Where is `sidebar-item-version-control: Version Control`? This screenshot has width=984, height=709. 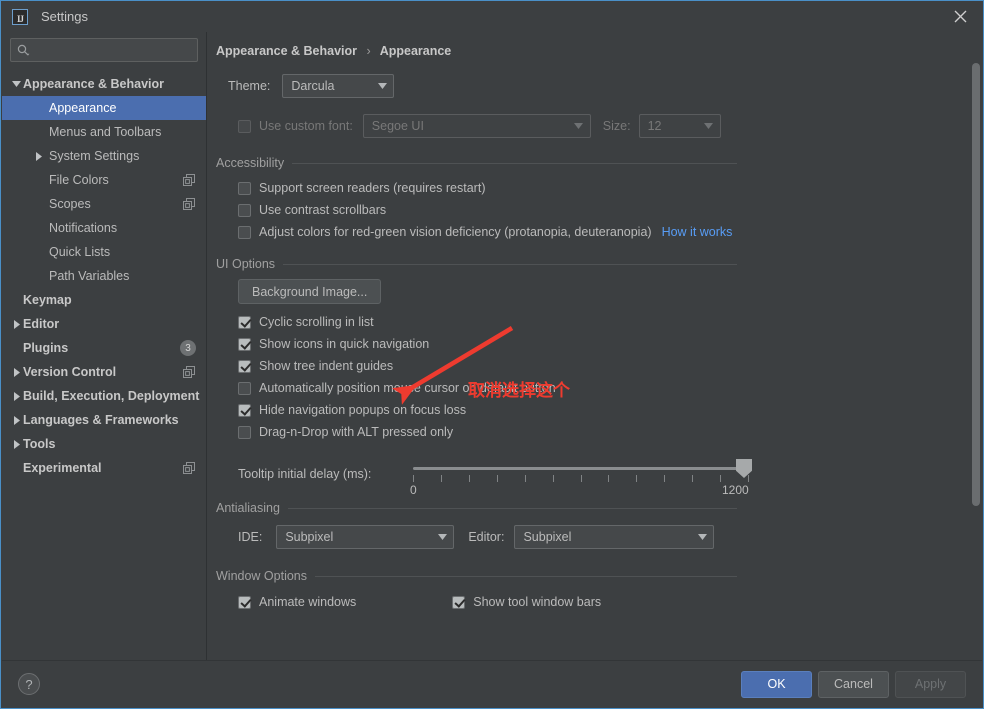 sidebar-item-version-control: Version Control is located at coordinates (104, 372).